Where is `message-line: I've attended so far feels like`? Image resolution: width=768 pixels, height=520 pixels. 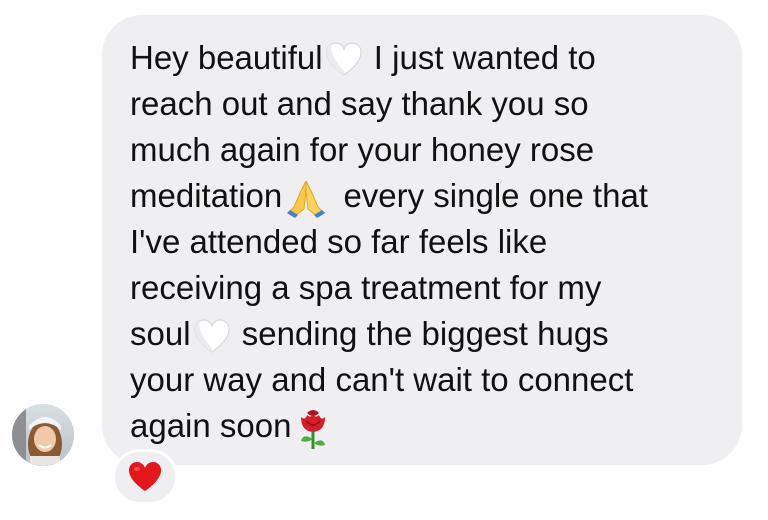
message-line: I've attended so far feels like is located at coordinates (339, 242).